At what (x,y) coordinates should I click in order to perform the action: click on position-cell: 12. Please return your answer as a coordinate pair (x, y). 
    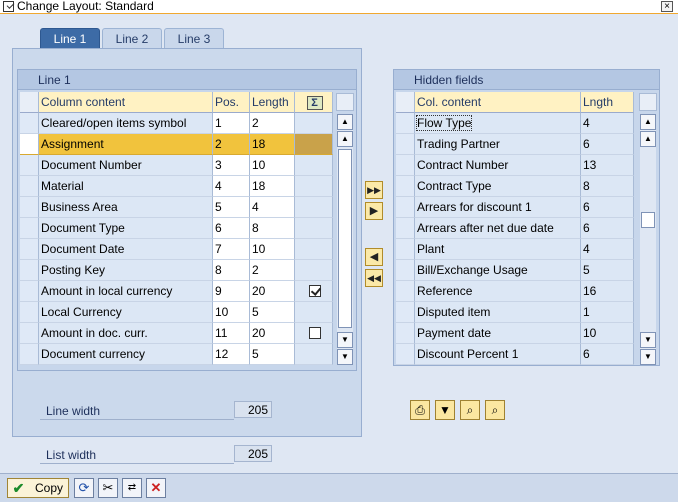
    Looking at the image, I should click on (231, 354).